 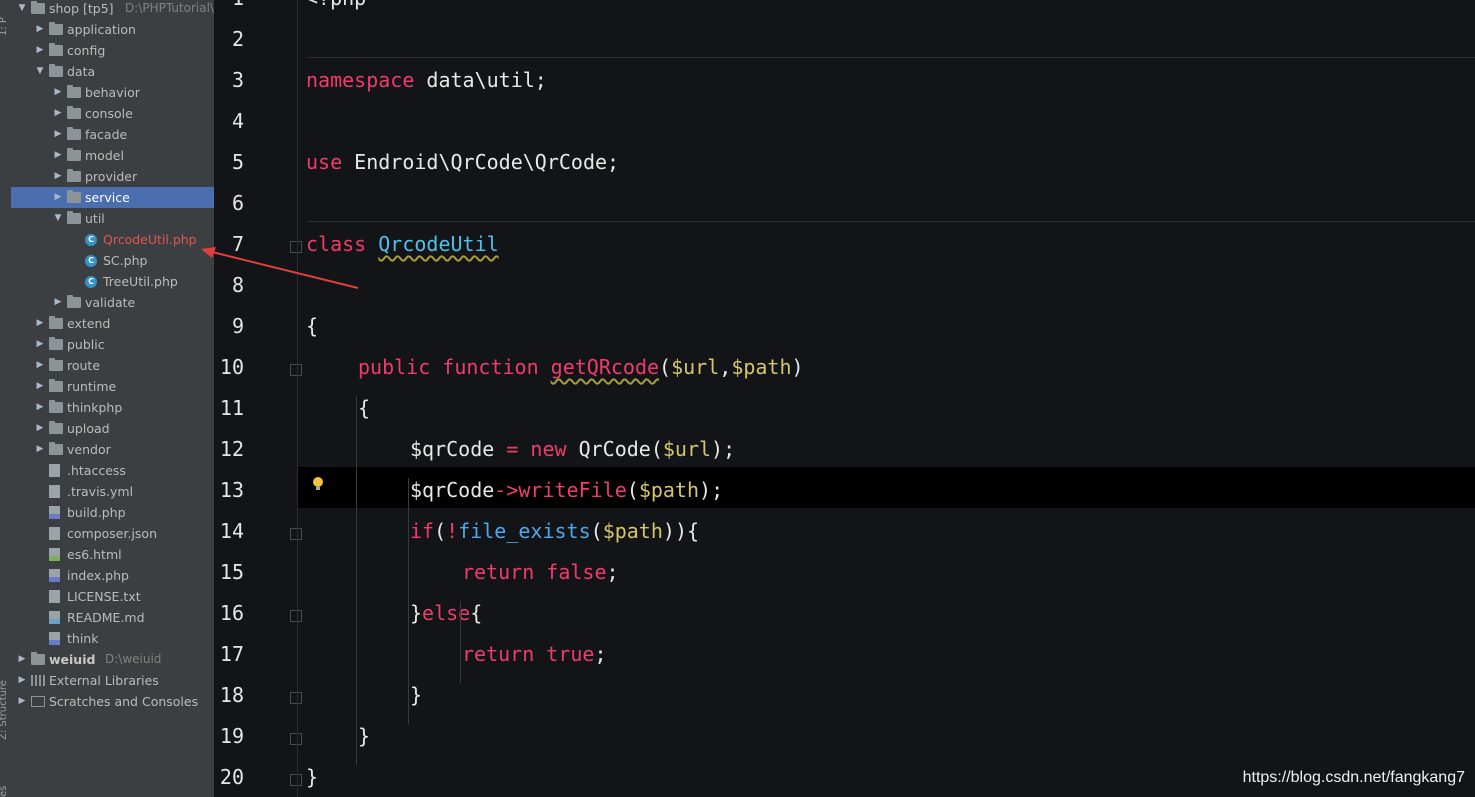 I want to click on tree-item: index.php, so click(x=112, y=575).